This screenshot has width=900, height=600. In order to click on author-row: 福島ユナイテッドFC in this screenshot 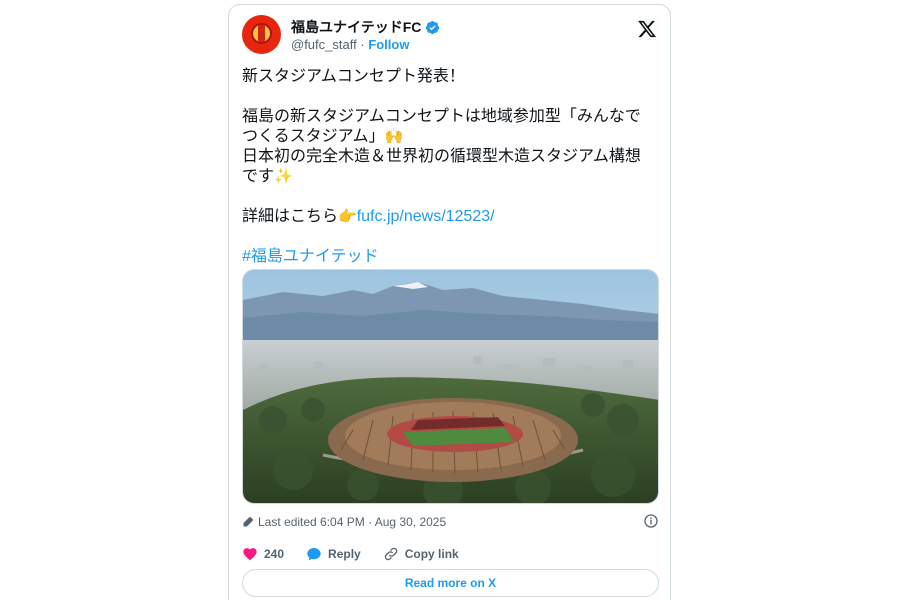, I will do `click(365, 27)`.